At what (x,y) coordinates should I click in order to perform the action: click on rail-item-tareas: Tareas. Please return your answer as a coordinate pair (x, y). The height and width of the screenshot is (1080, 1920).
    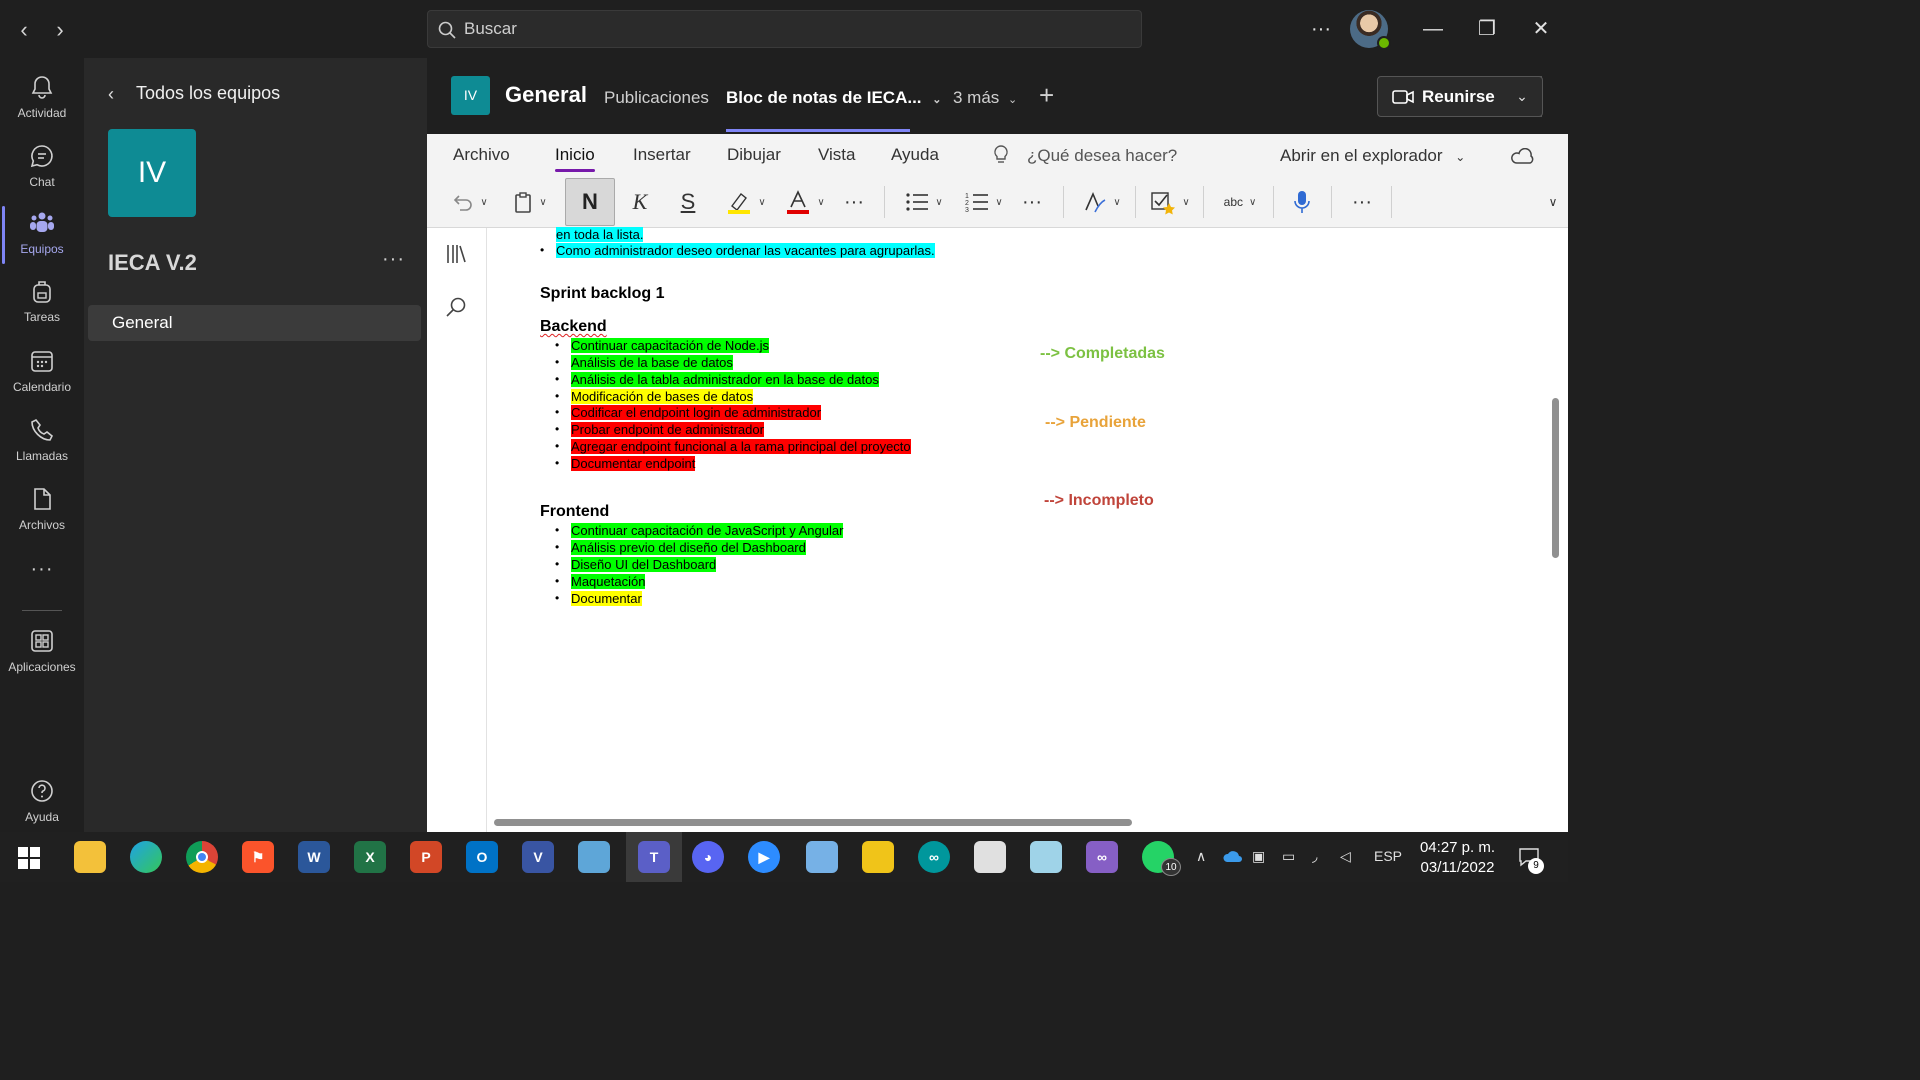
    Looking at the image, I should click on (42, 304).